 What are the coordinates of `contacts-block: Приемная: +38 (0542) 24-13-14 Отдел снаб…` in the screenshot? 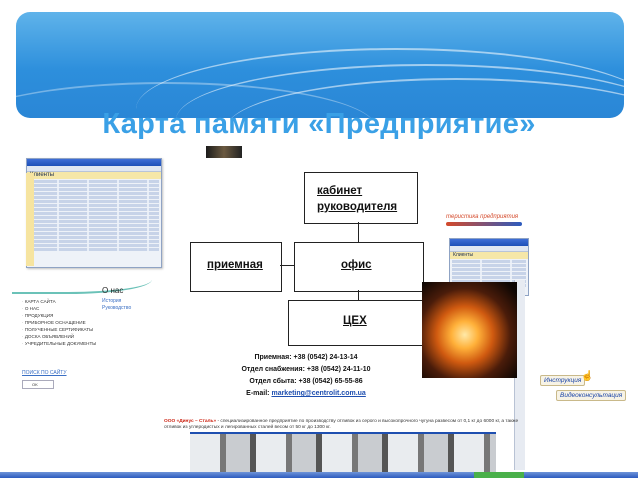 It's located at (306, 376).